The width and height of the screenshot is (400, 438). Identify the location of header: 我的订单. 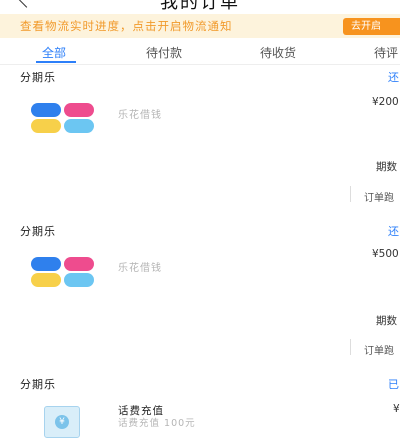
(200, 7).